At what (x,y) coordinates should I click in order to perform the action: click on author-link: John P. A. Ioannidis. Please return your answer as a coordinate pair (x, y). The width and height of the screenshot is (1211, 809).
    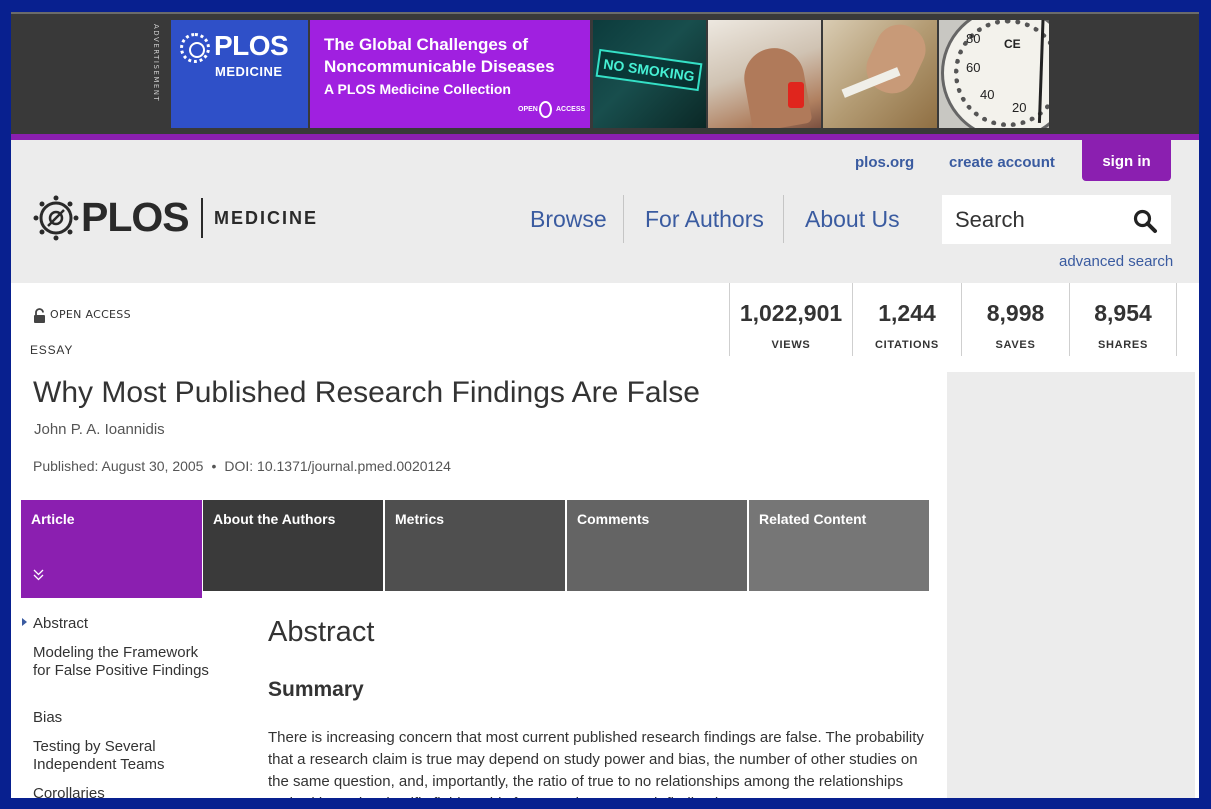
    Looking at the image, I should click on (99, 429).